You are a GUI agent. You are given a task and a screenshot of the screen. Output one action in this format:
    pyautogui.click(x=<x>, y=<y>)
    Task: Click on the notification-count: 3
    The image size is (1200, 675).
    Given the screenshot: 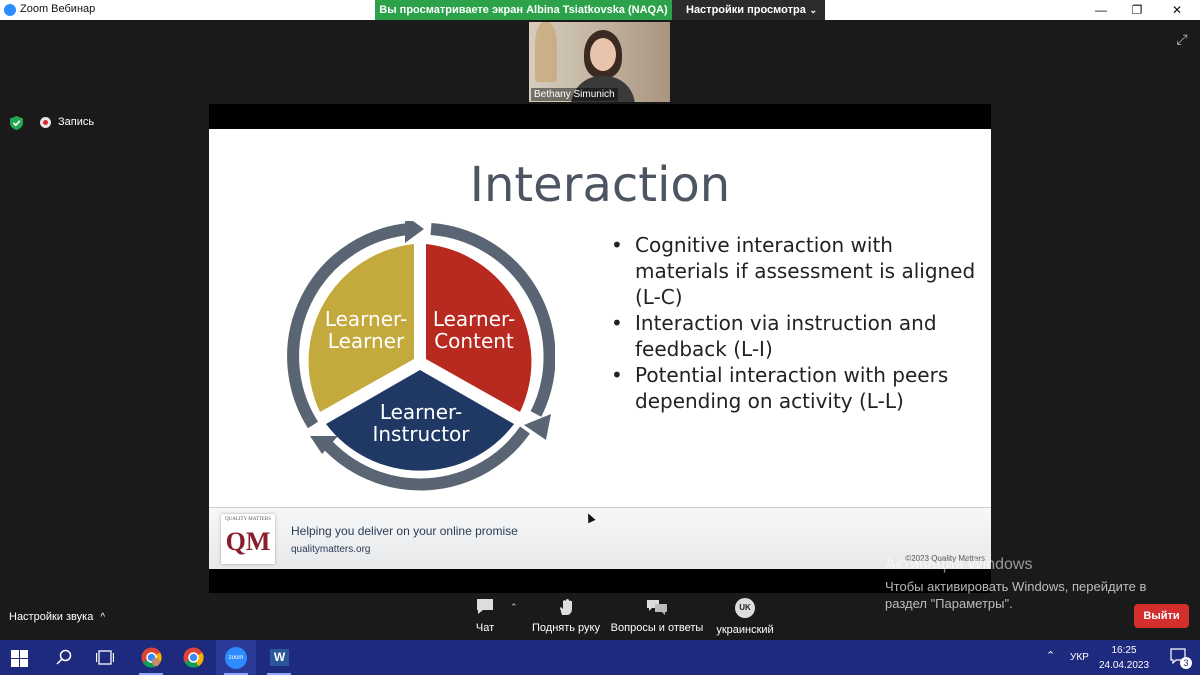 What is the action you would take?
    pyautogui.click(x=1186, y=663)
    